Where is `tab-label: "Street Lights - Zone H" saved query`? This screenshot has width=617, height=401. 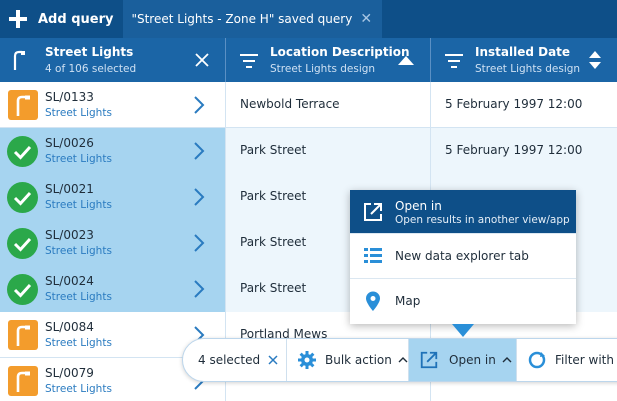
tab-label: "Street Lights - Zone H" saved query is located at coordinates (242, 19).